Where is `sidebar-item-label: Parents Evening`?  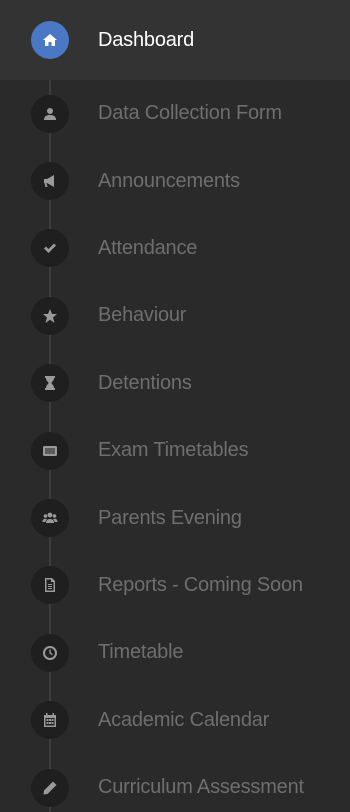
sidebar-item-label: Parents Evening is located at coordinates (170, 517).